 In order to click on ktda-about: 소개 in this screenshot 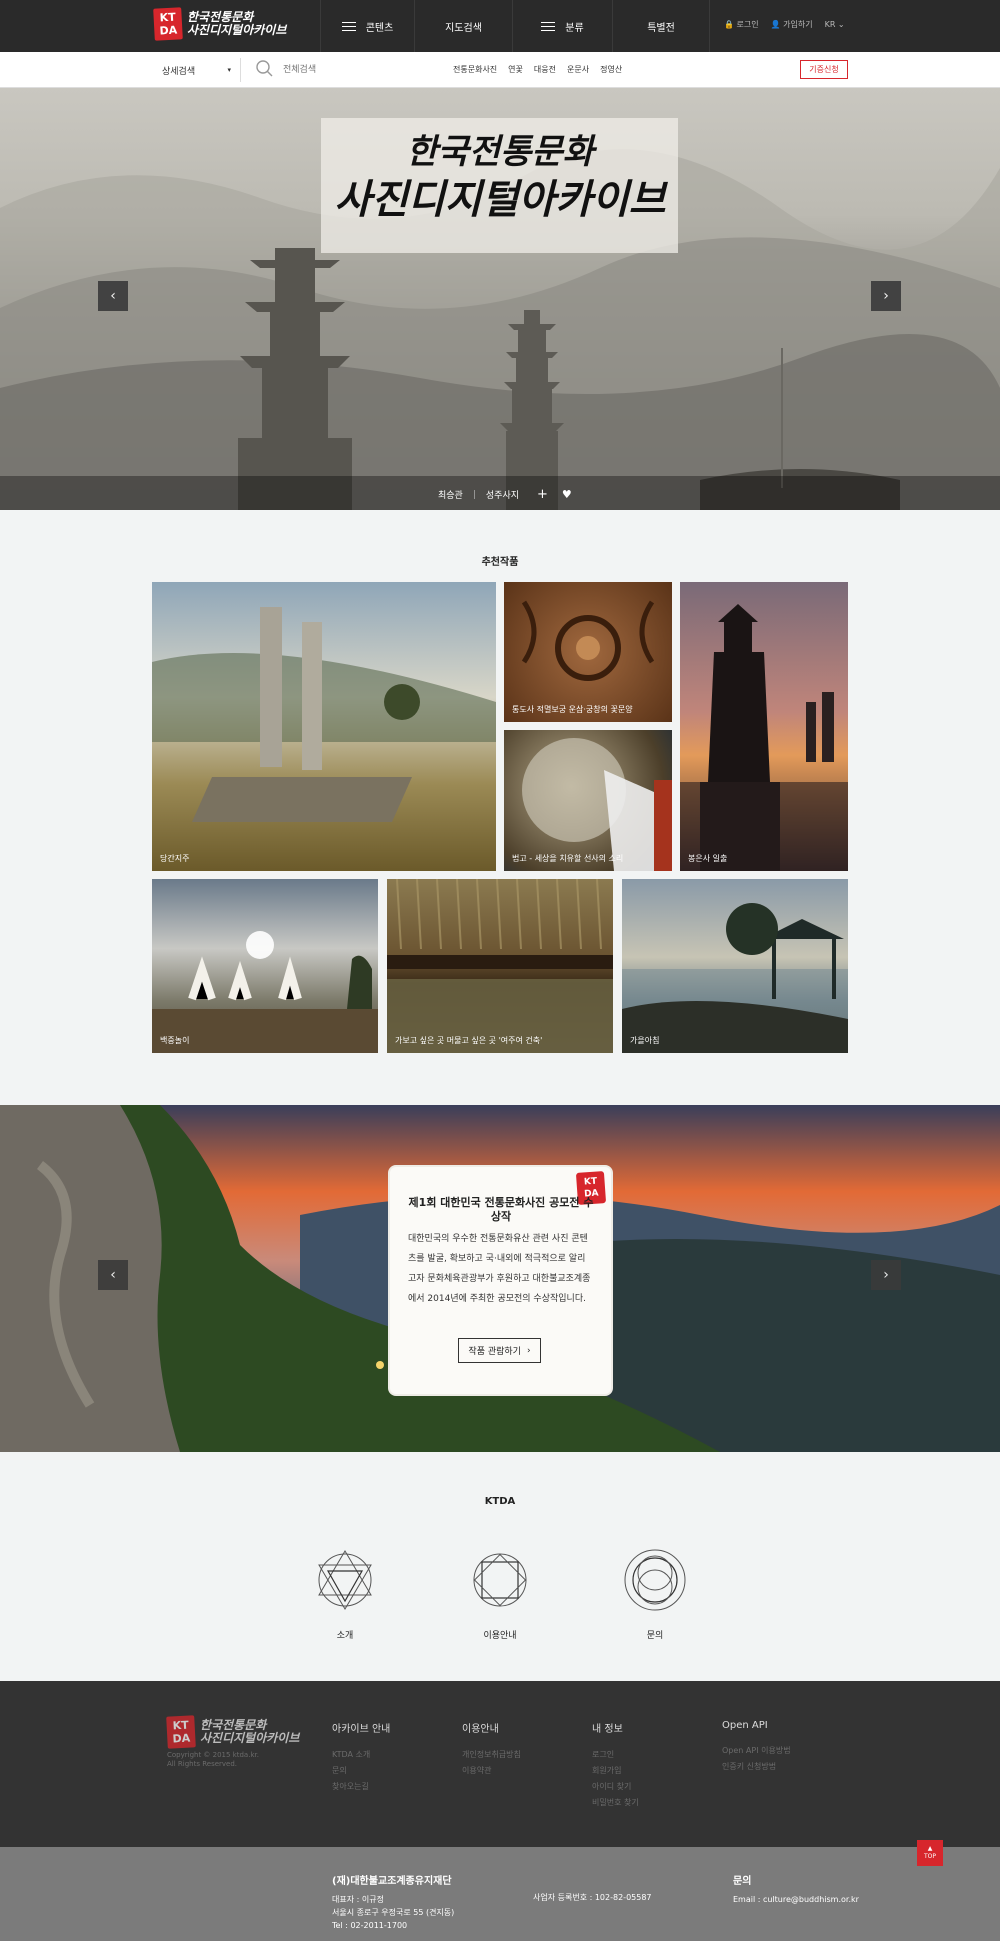, I will do `click(345, 1593)`.